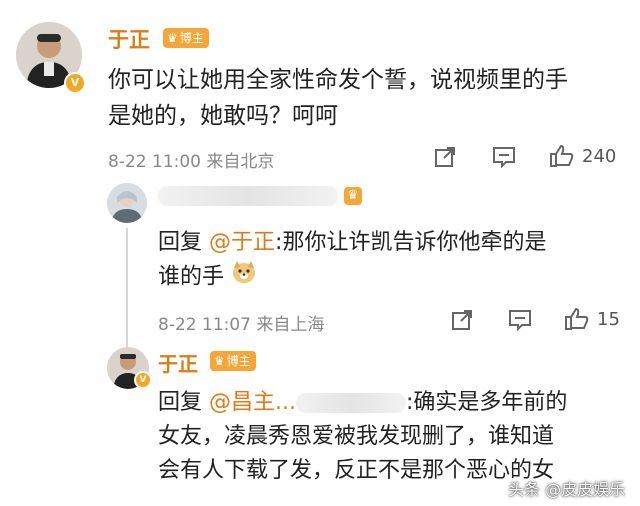  I want to click on comment-author: ♛, so click(260, 195).